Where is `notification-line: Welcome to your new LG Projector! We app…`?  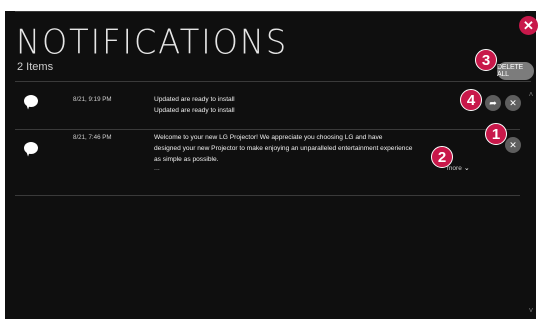 notification-line: Welcome to your new LG Projector! We app… is located at coordinates (268, 137).